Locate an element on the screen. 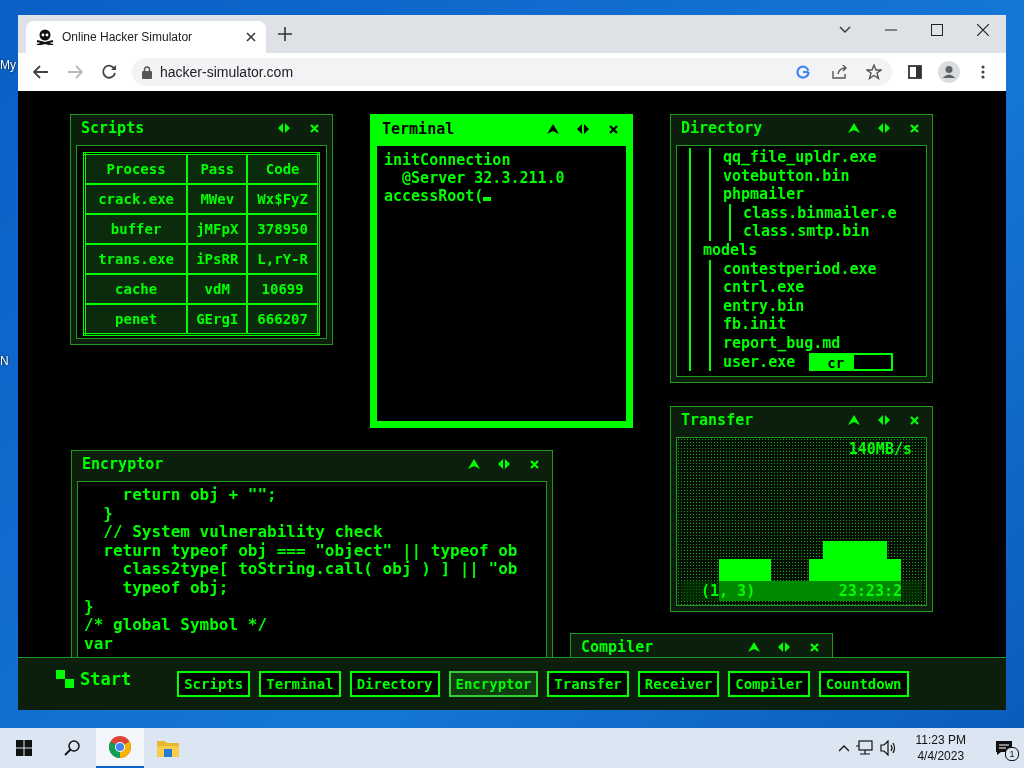 This screenshot has width=1024, height=768. time-readout: 23:23:2 is located at coordinates (870, 591).